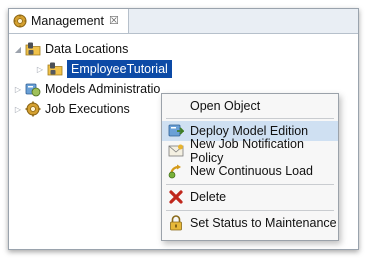  I want to click on tree-item-job-executions: ▷ Job Executions, so click(71, 109).